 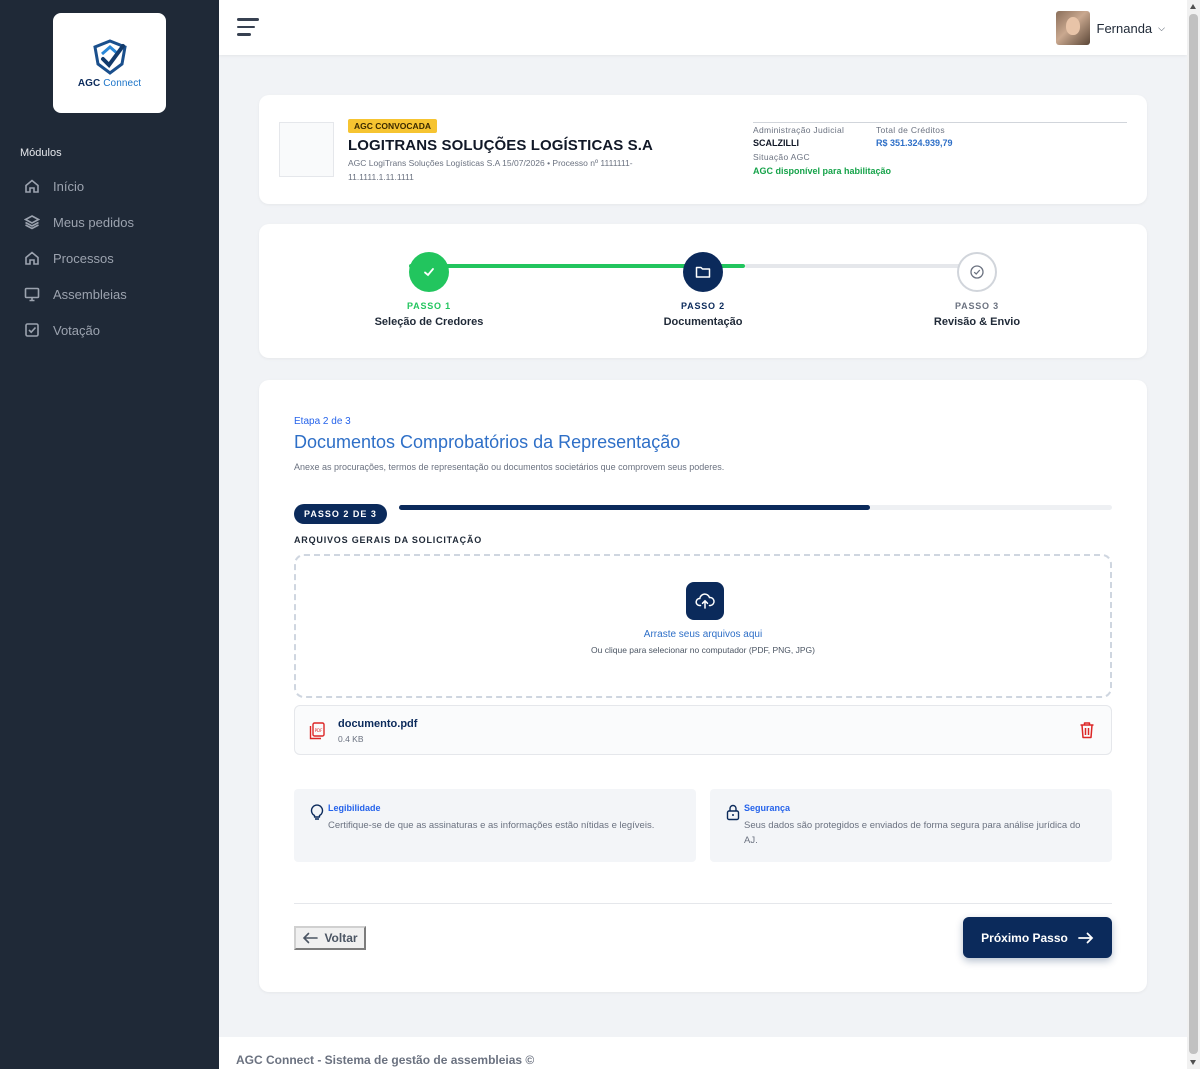 What do you see at coordinates (781, 157) in the screenshot?
I see `status-label: Situação AGC` at bounding box center [781, 157].